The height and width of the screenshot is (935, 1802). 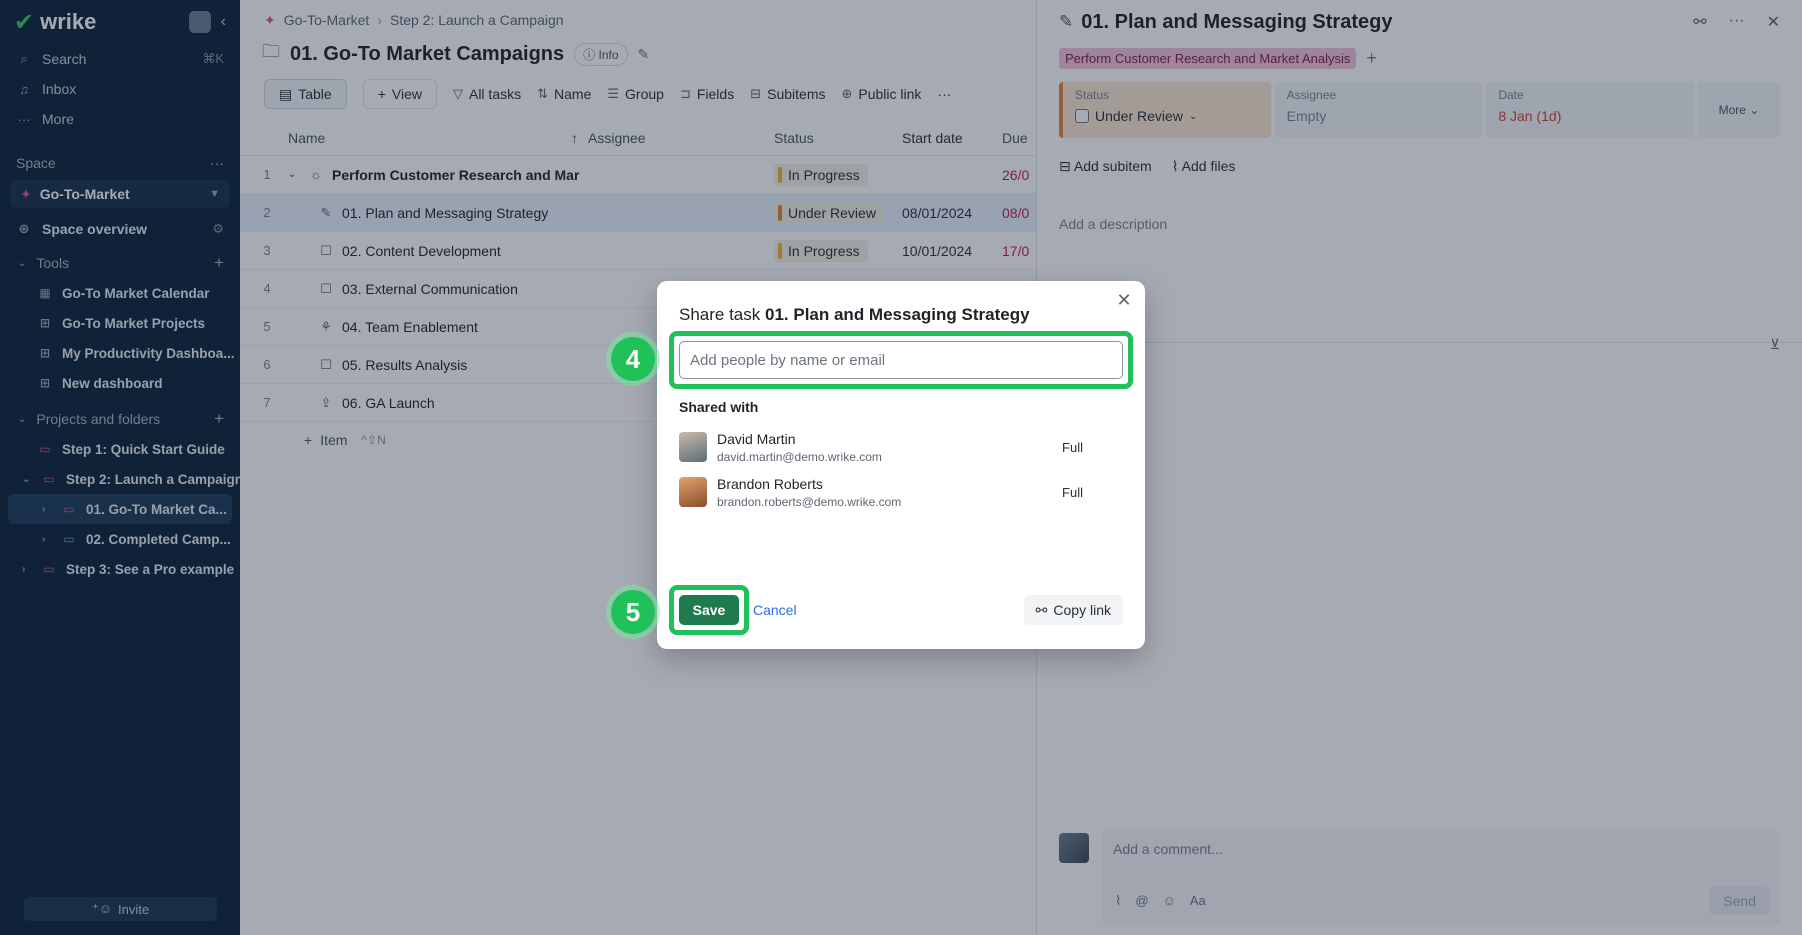 I want to click on copy-link-label: Copy link, so click(x=1082, y=610).